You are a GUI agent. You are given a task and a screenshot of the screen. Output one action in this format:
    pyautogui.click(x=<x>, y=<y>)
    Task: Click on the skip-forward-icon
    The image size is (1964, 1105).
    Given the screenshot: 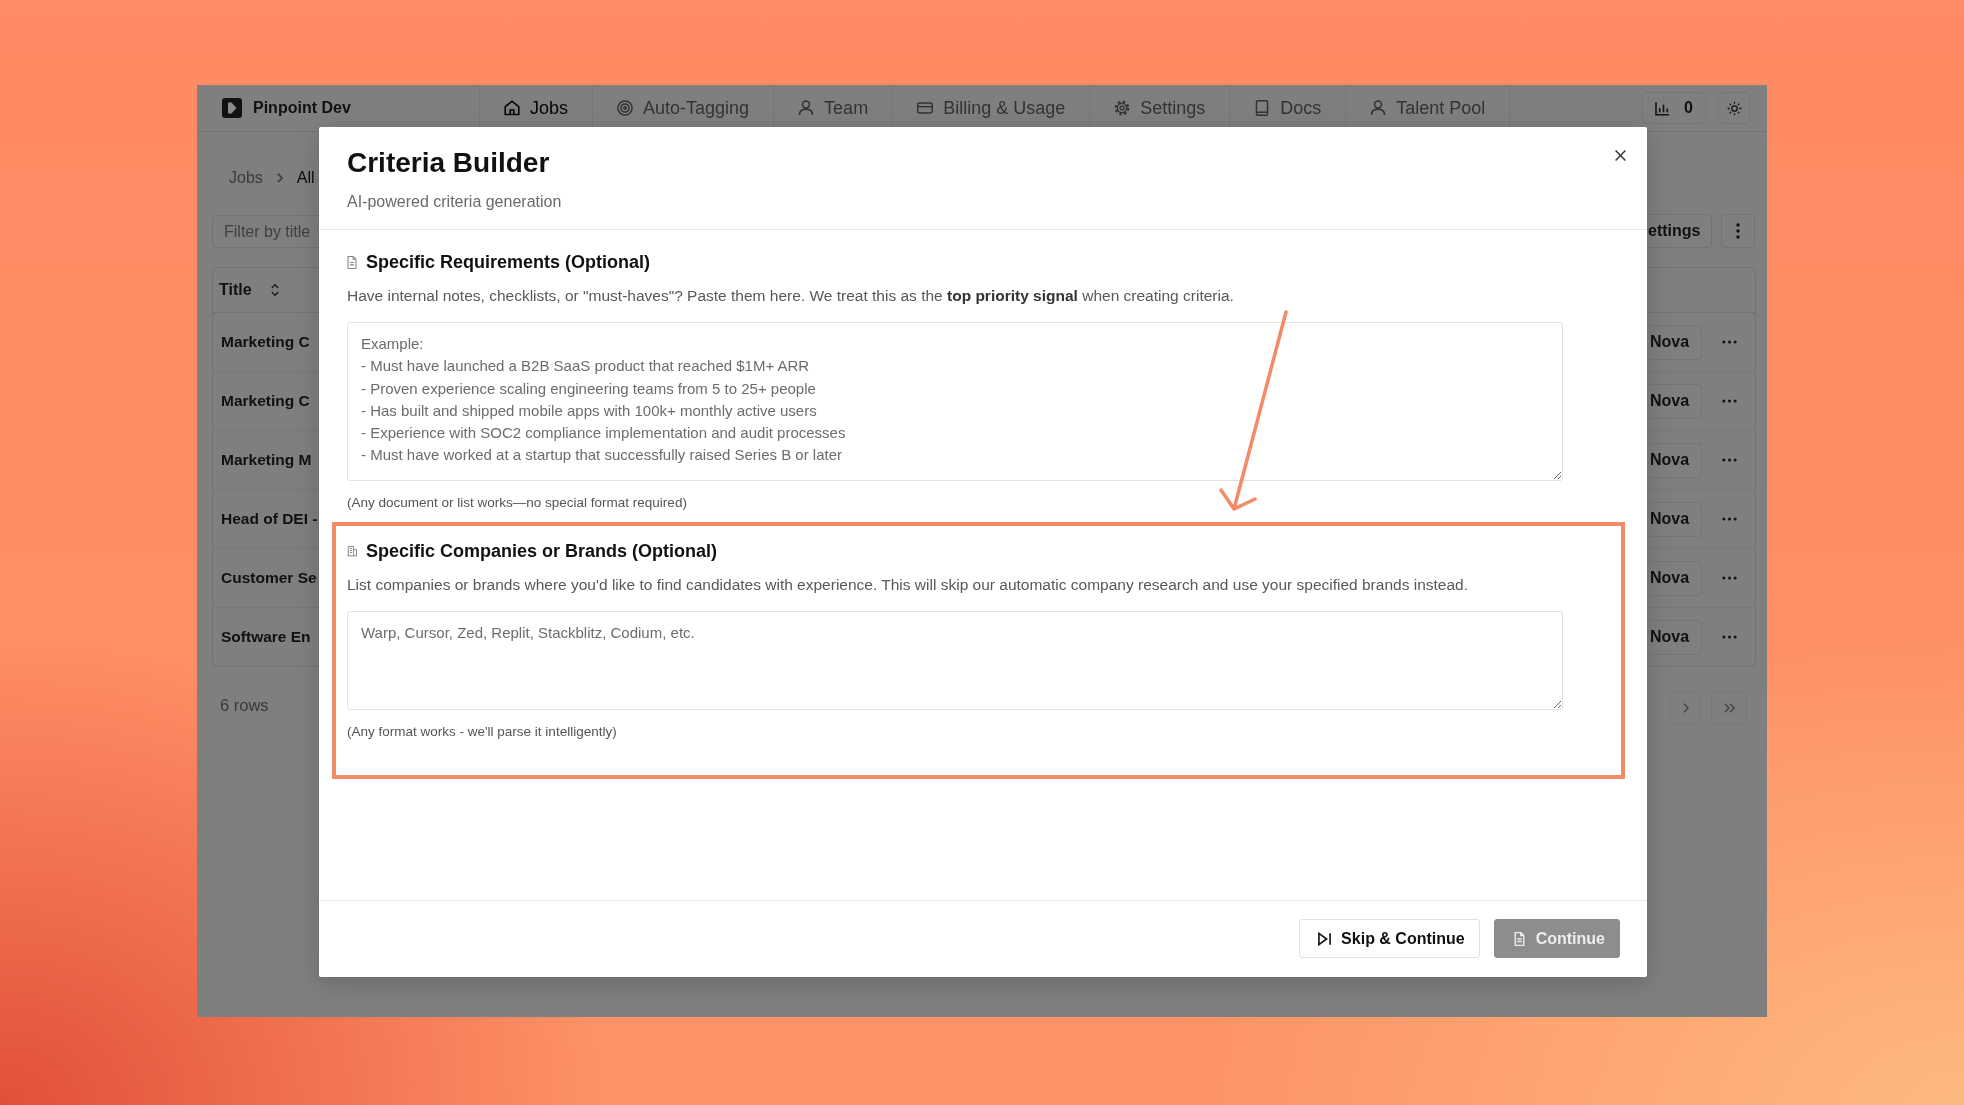 What is the action you would take?
    pyautogui.click(x=1325, y=938)
    